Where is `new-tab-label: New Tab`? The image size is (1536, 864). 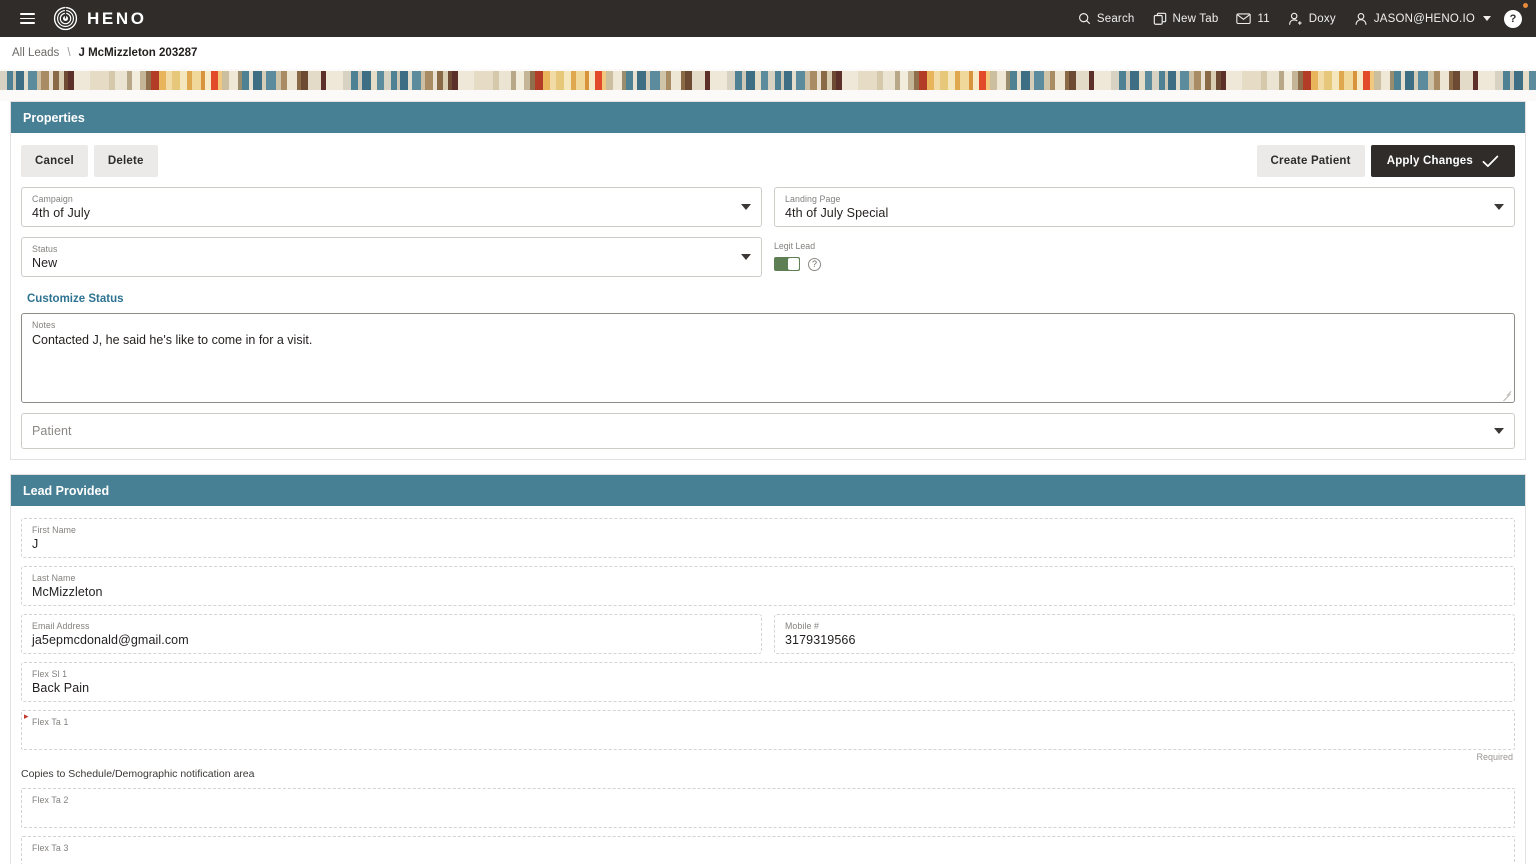 new-tab-label: New Tab is located at coordinates (1195, 18).